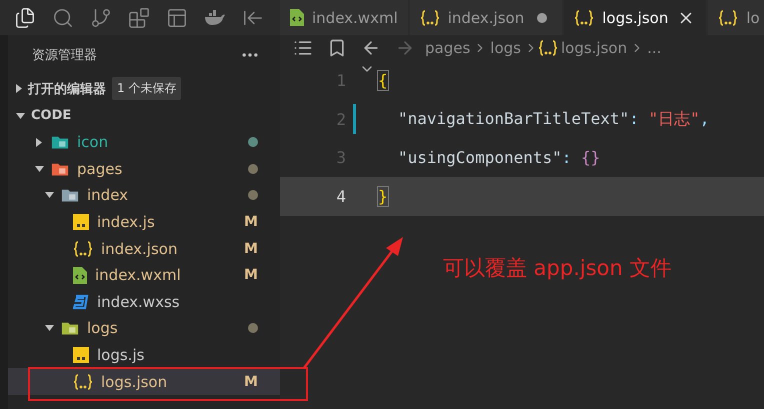  Describe the element at coordinates (139, 17) in the screenshot. I see `blocks-icon` at that location.